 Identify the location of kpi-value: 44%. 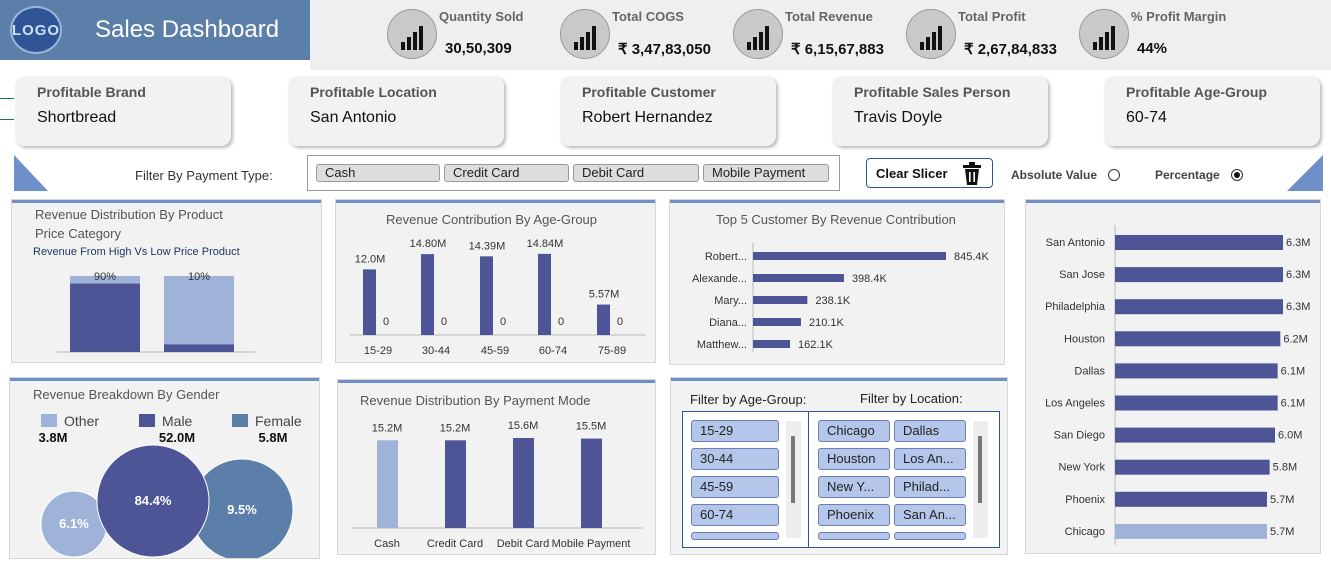
(1152, 48).